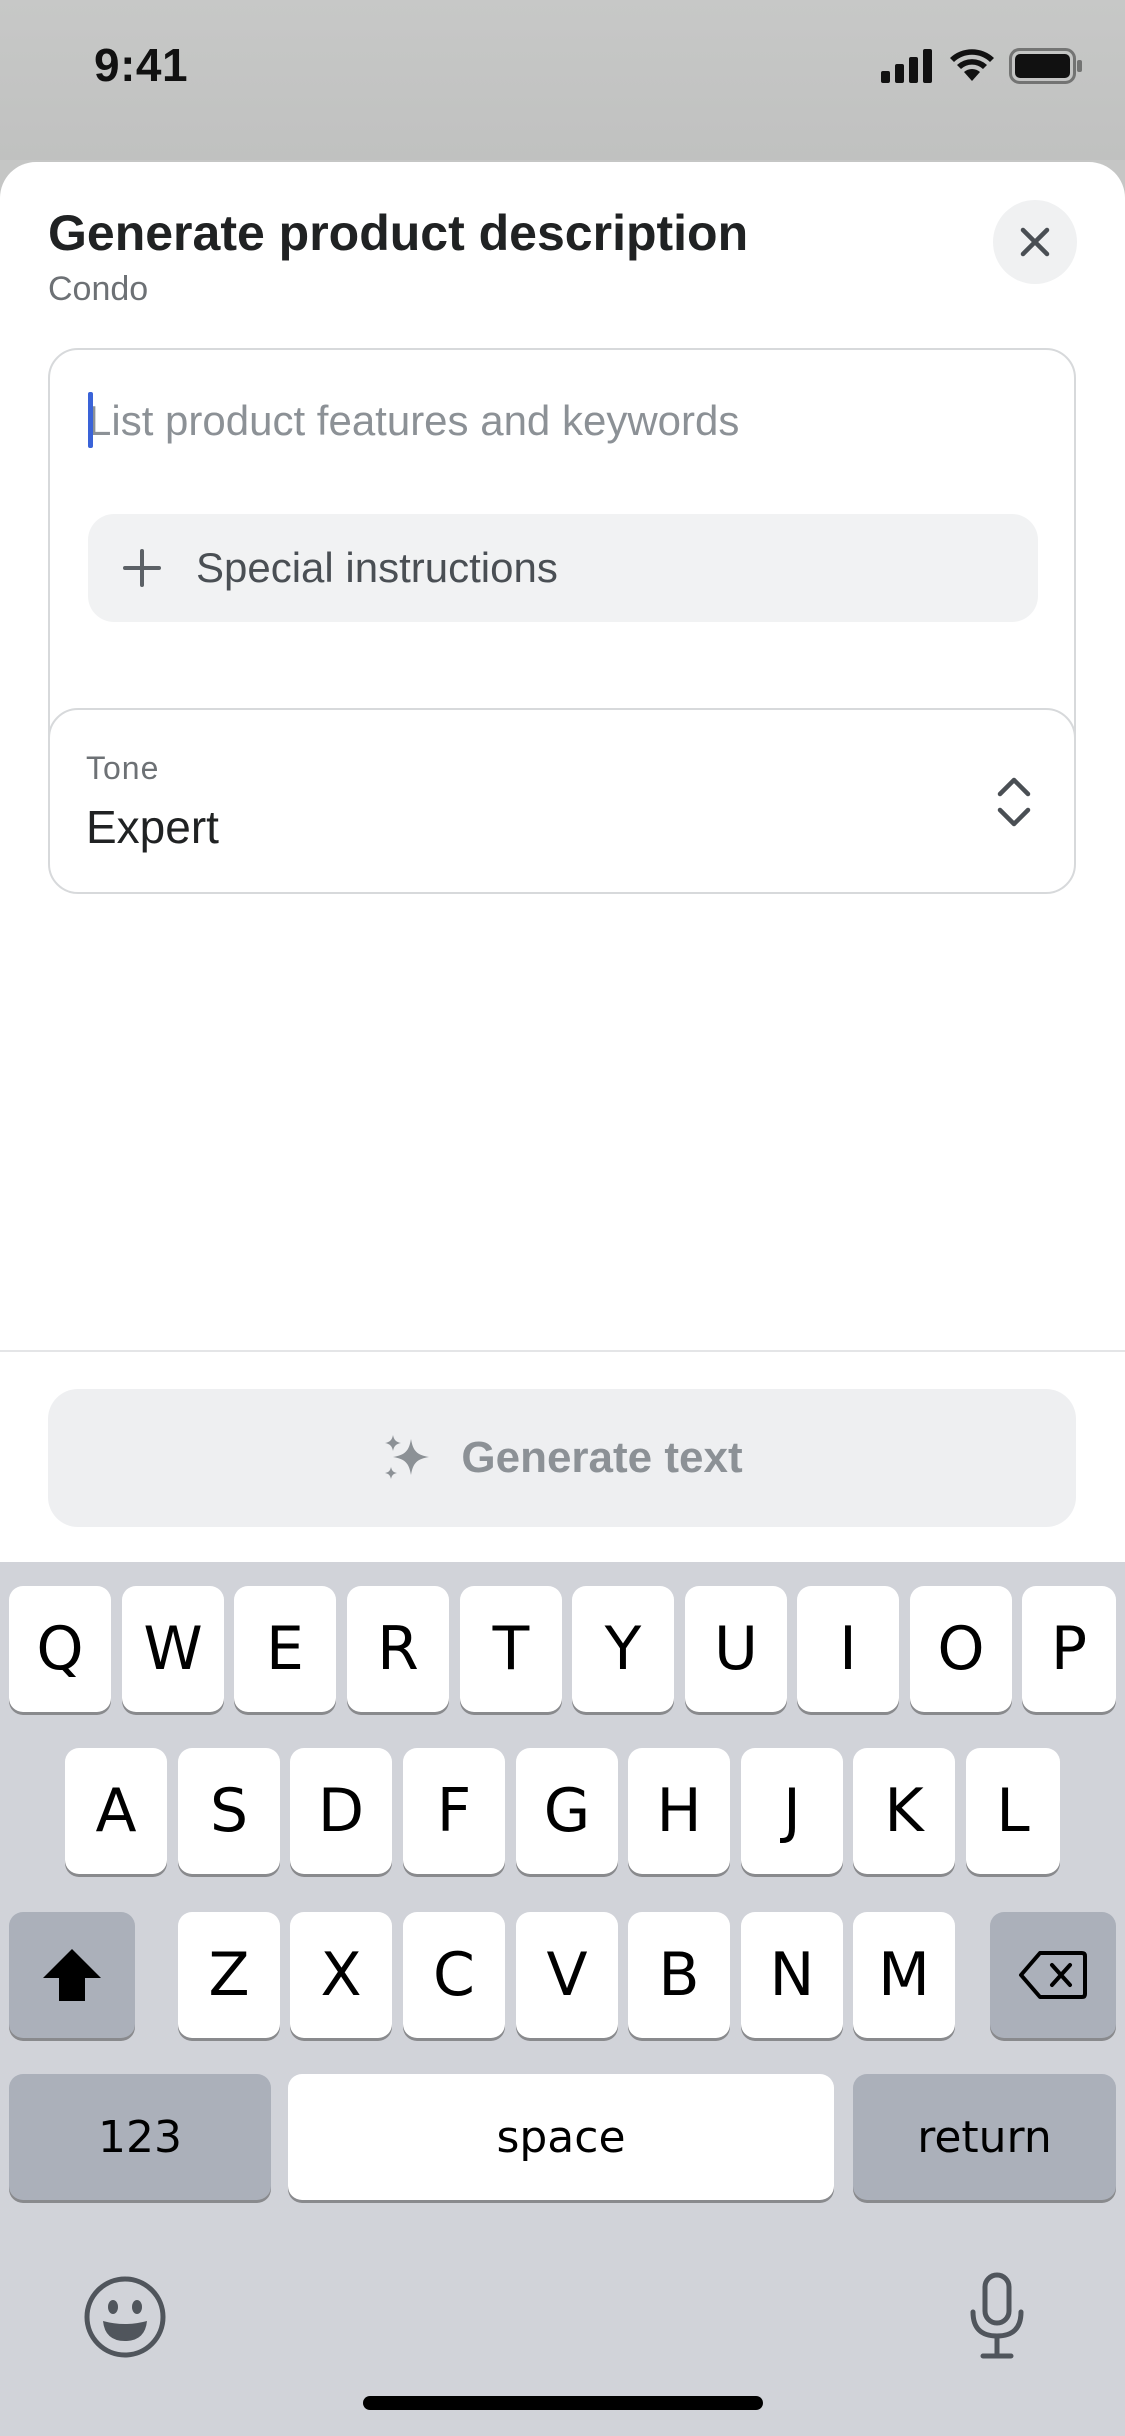 Image resolution: width=1125 pixels, height=2436 pixels. I want to click on tone-select: Tone Expert, so click(562, 801).